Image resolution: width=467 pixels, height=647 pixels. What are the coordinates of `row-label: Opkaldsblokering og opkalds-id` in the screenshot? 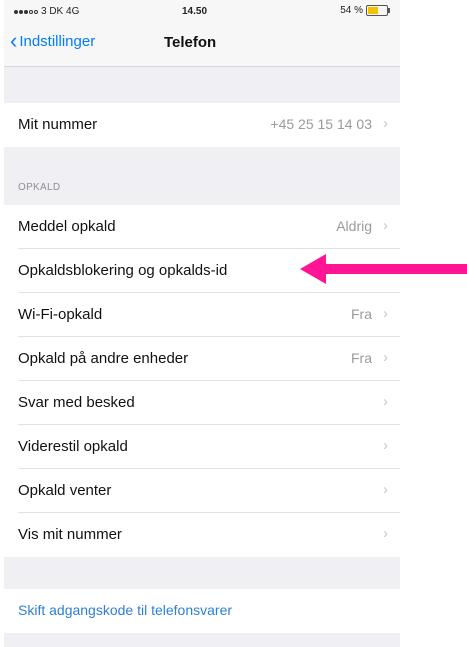 It's located at (123, 270).